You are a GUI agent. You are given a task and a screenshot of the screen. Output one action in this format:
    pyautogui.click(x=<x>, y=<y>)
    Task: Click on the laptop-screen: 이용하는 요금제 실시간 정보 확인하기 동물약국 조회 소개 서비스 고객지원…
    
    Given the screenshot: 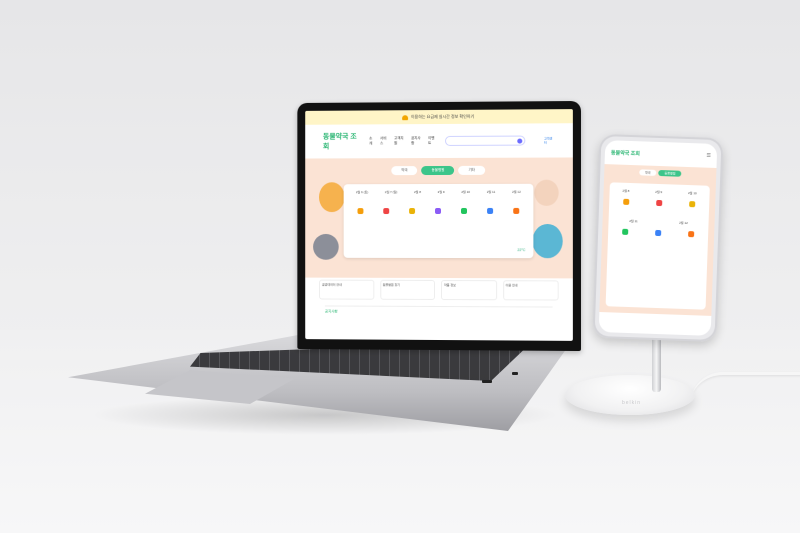 What is the action you would take?
    pyautogui.click(x=439, y=225)
    